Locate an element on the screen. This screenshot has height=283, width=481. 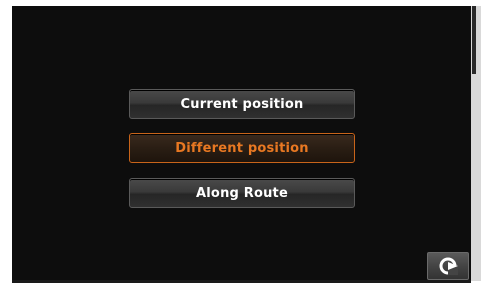
along-route-button: Along Route is located at coordinates (242, 193).